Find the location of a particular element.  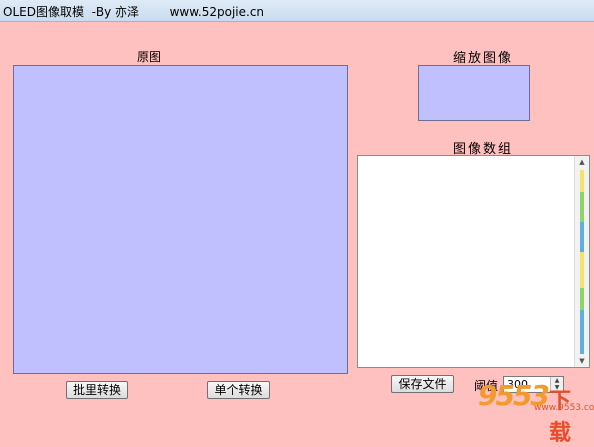

scaled-image-pane is located at coordinates (474, 93).